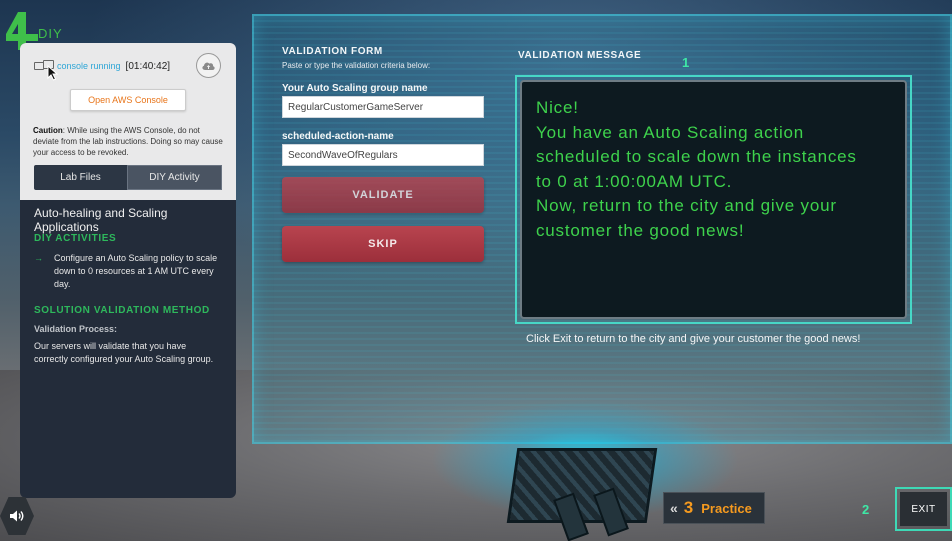 The height and width of the screenshot is (541, 952). I want to click on message-line: You have an Auto Scaling action, so click(670, 132).